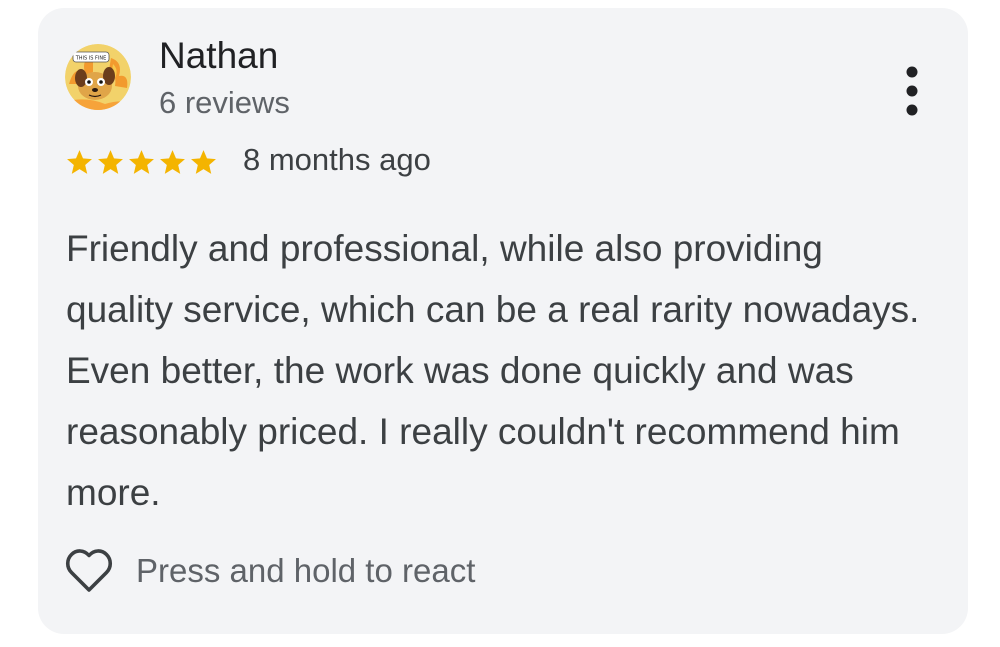 The height and width of the screenshot is (647, 1000). Describe the element at coordinates (218, 56) in the screenshot. I see `reviewer-name: Nathan` at that location.